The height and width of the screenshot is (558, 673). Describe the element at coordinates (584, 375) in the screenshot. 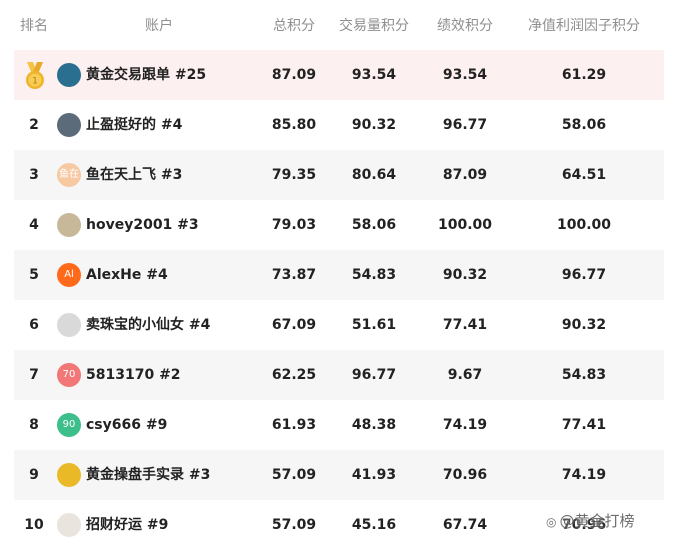

I see `net-value-score: 54.83` at that location.